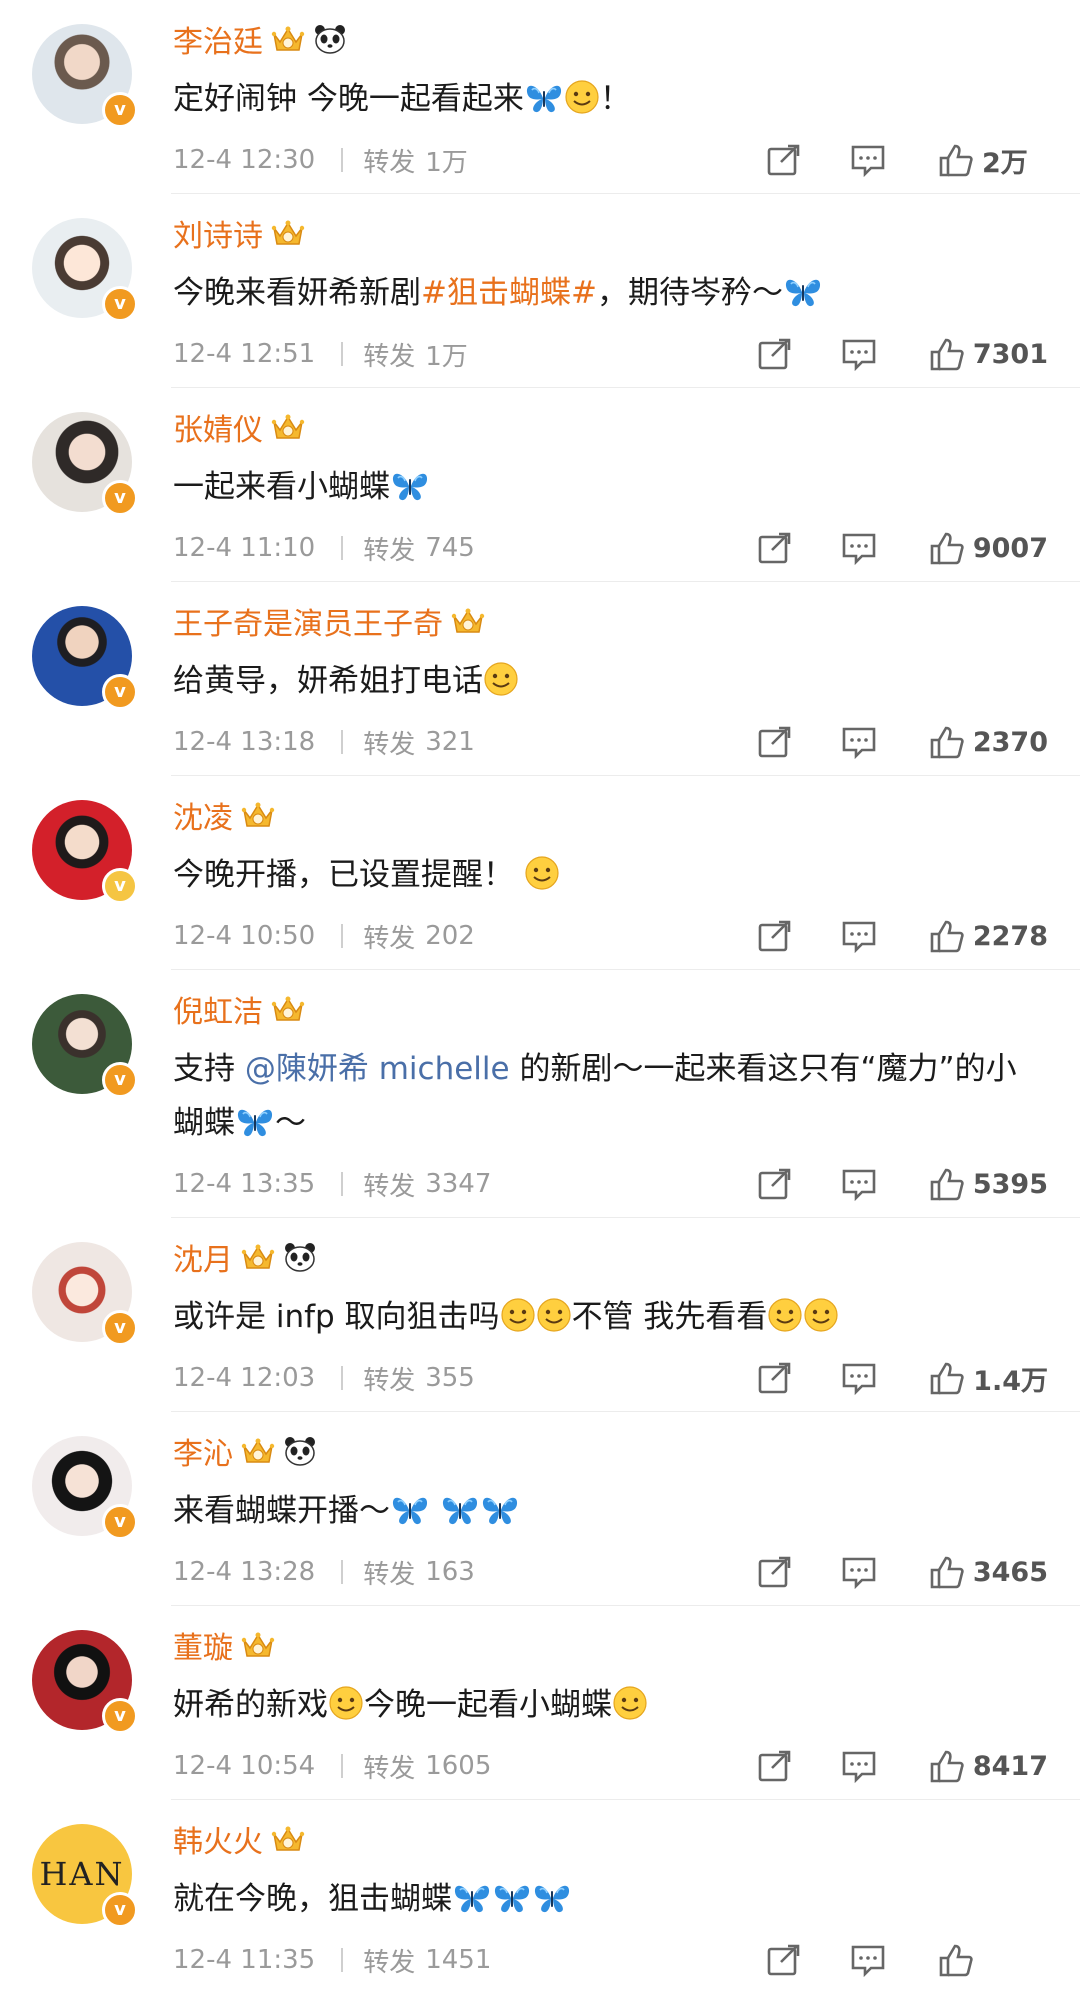 Image resolution: width=1080 pixels, height=1991 pixels. Describe the element at coordinates (1005, 163) in the screenshot. I see `like-count: 2万` at that location.